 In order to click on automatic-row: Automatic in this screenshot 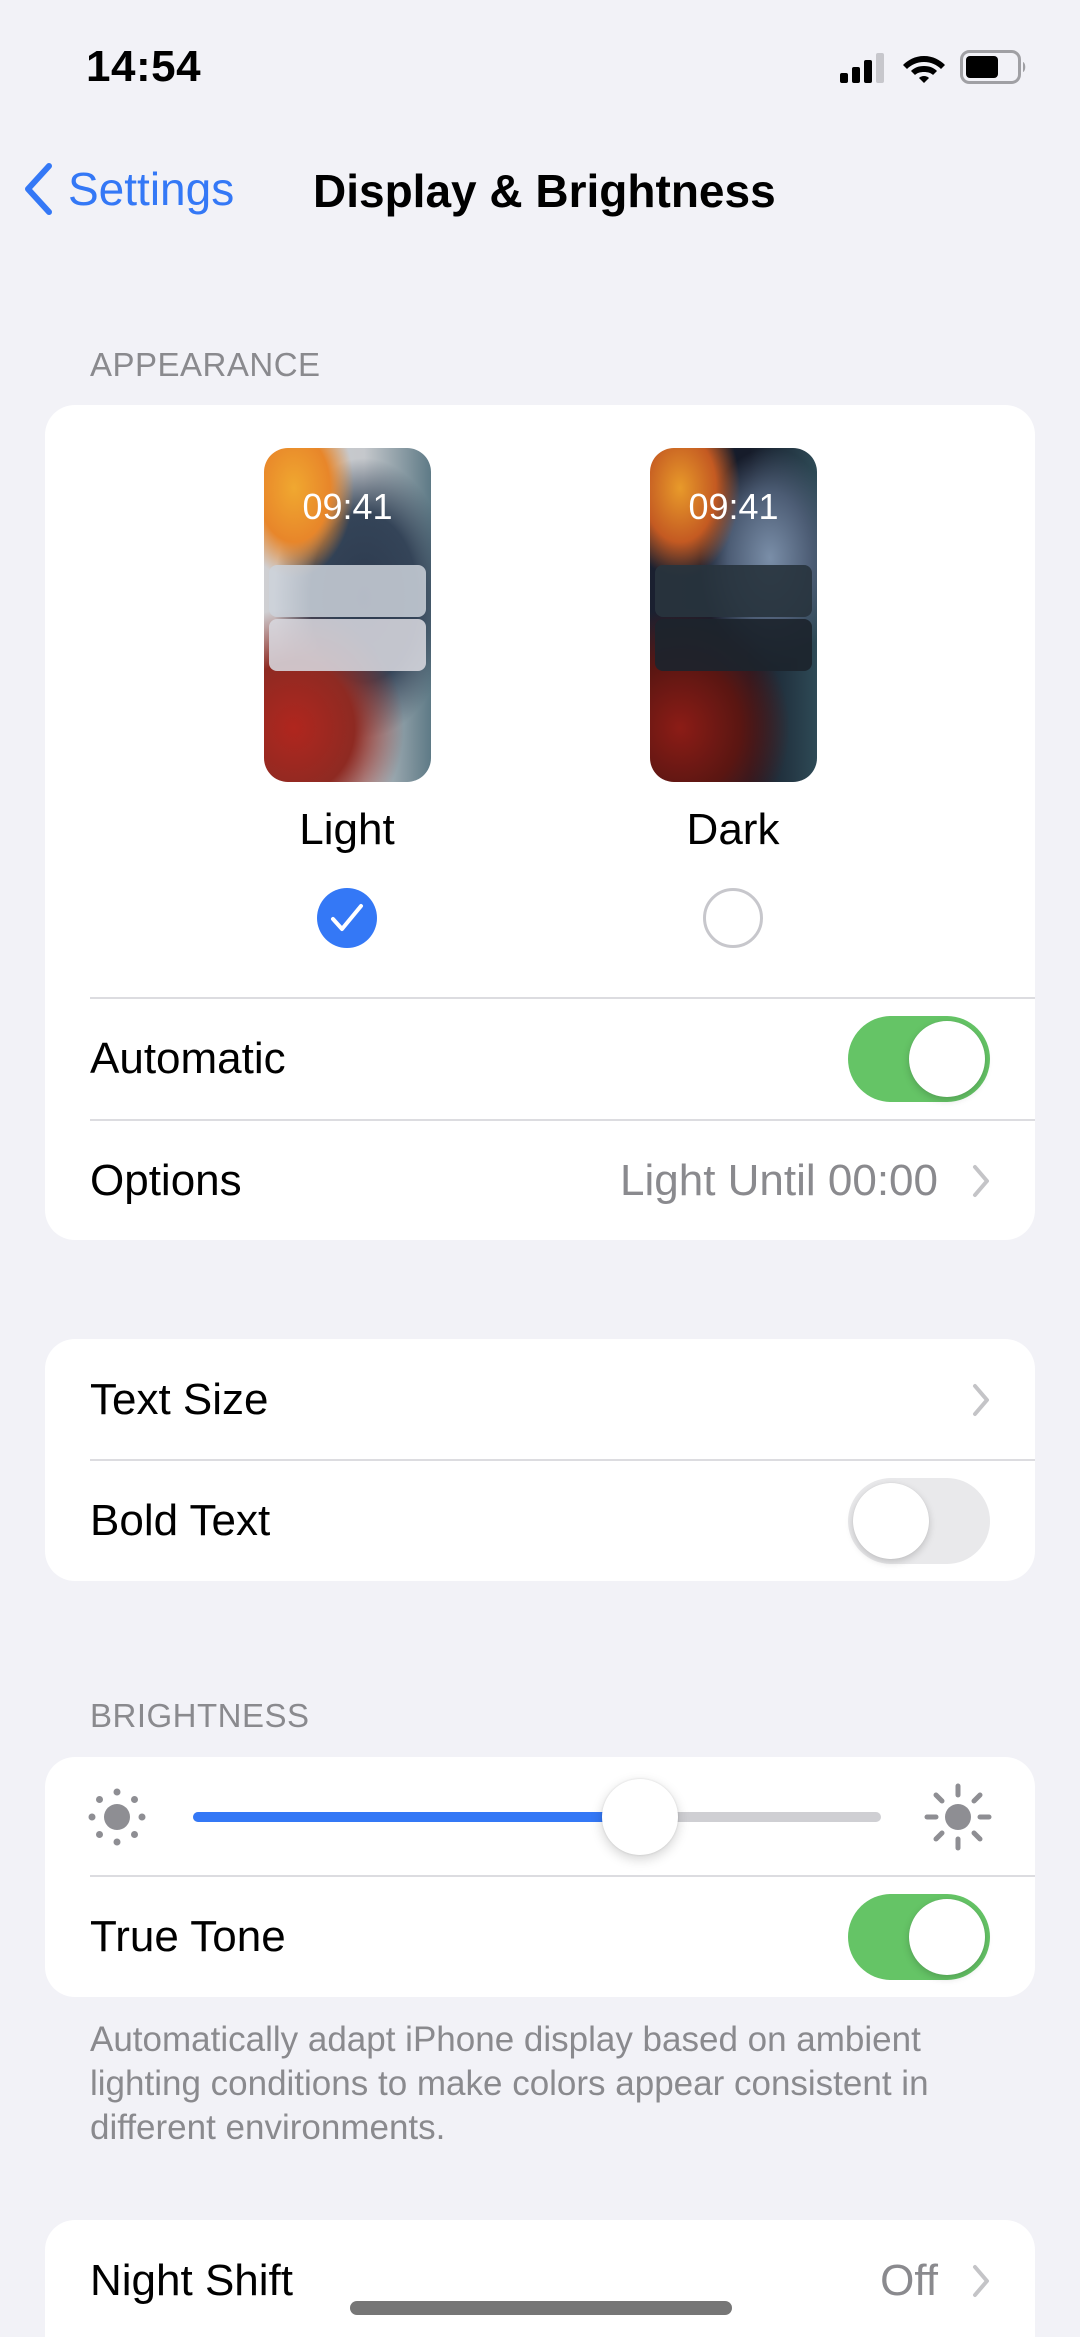, I will do `click(540, 1059)`.